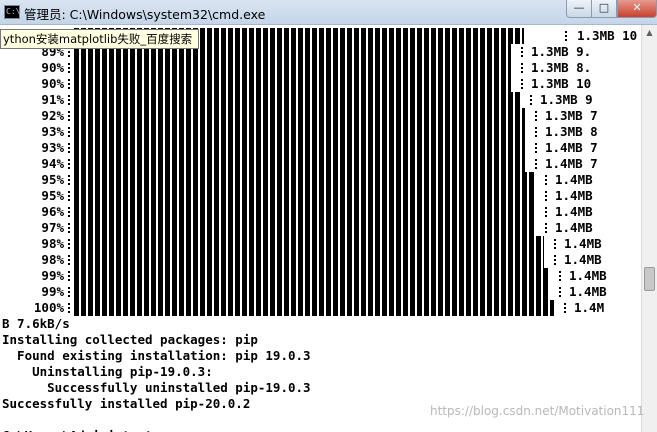  Describe the element at coordinates (561, 51) in the screenshot. I see `progress-size: 1.3MB 9.` at that location.